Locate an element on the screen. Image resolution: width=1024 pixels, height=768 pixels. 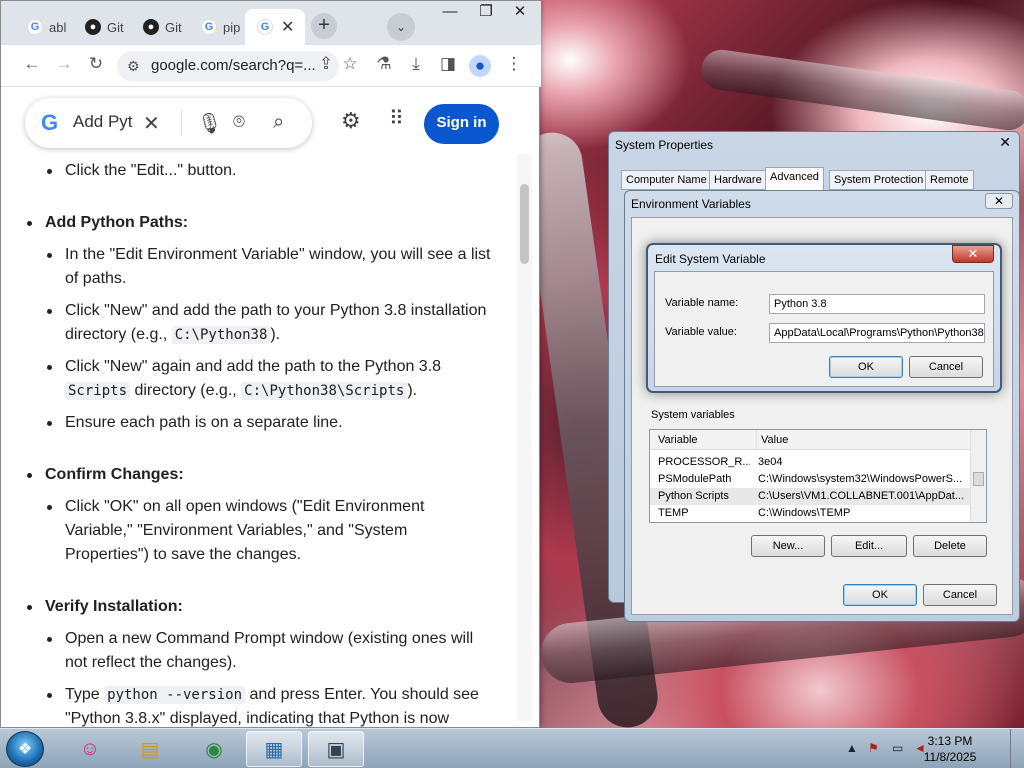
labs-flask-icon: ⚗ is located at coordinates (384, 64).